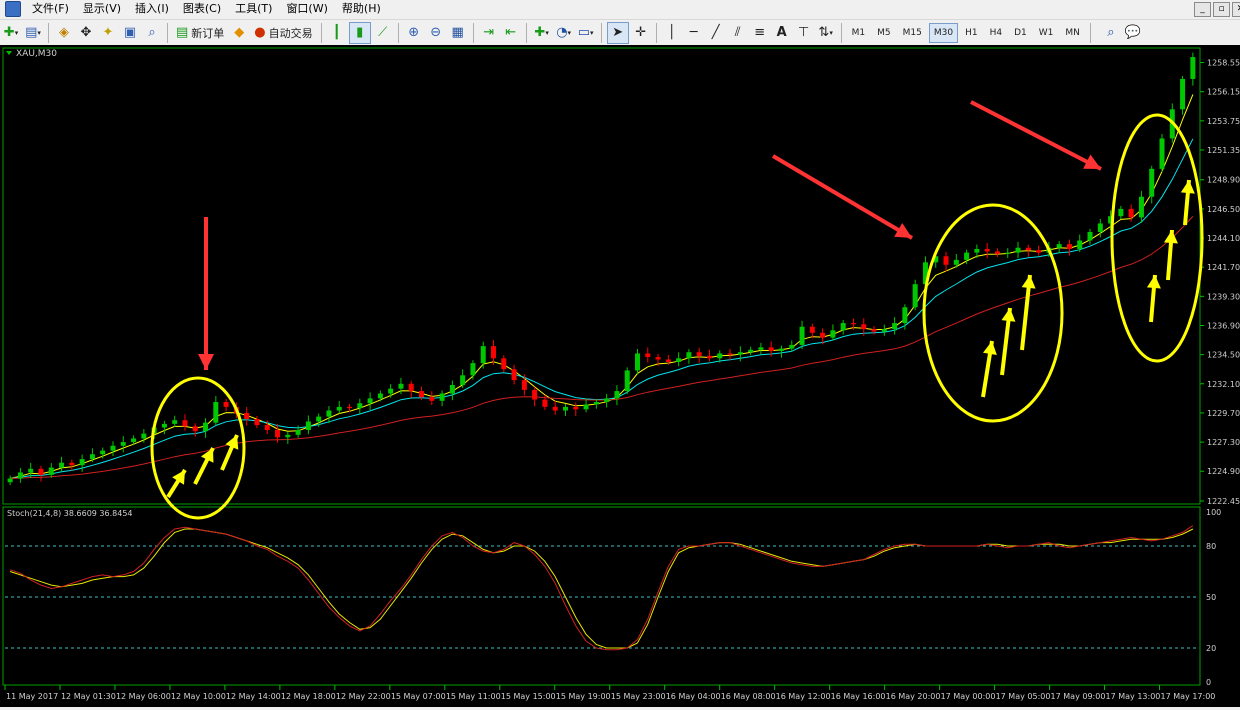 This screenshot has height=710, width=1240. What do you see at coordinates (283, 33) in the screenshot?
I see `auto-trading-button: ● 自动交易` at bounding box center [283, 33].